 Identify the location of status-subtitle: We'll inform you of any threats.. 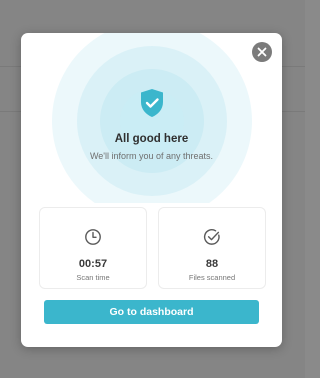
(151, 156).